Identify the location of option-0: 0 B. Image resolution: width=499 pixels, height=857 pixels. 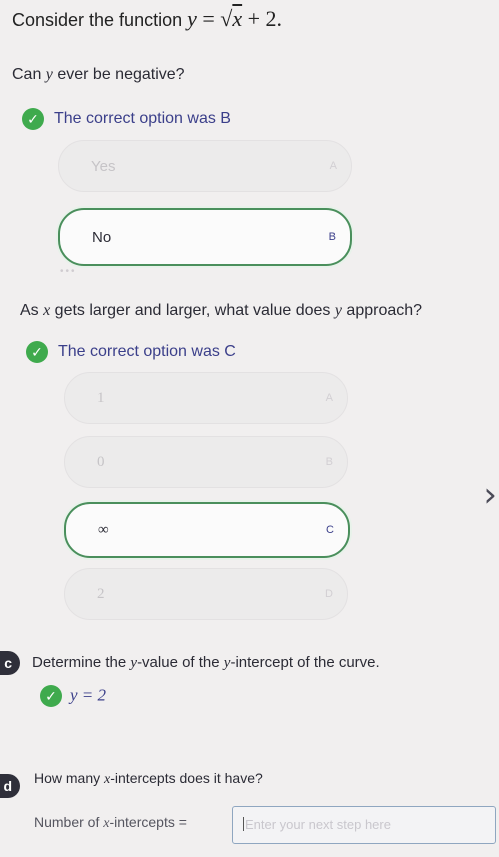
(206, 462).